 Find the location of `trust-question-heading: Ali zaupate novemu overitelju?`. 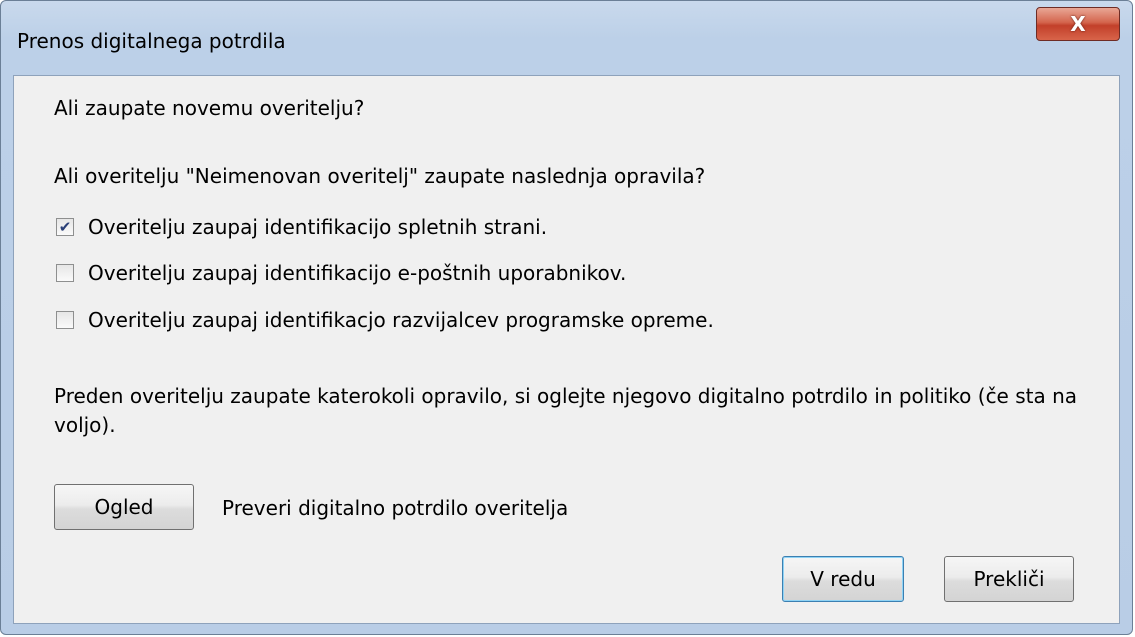

trust-question-heading: Ali zaupate novemu overitelju? is located at coordinates (209, 108).